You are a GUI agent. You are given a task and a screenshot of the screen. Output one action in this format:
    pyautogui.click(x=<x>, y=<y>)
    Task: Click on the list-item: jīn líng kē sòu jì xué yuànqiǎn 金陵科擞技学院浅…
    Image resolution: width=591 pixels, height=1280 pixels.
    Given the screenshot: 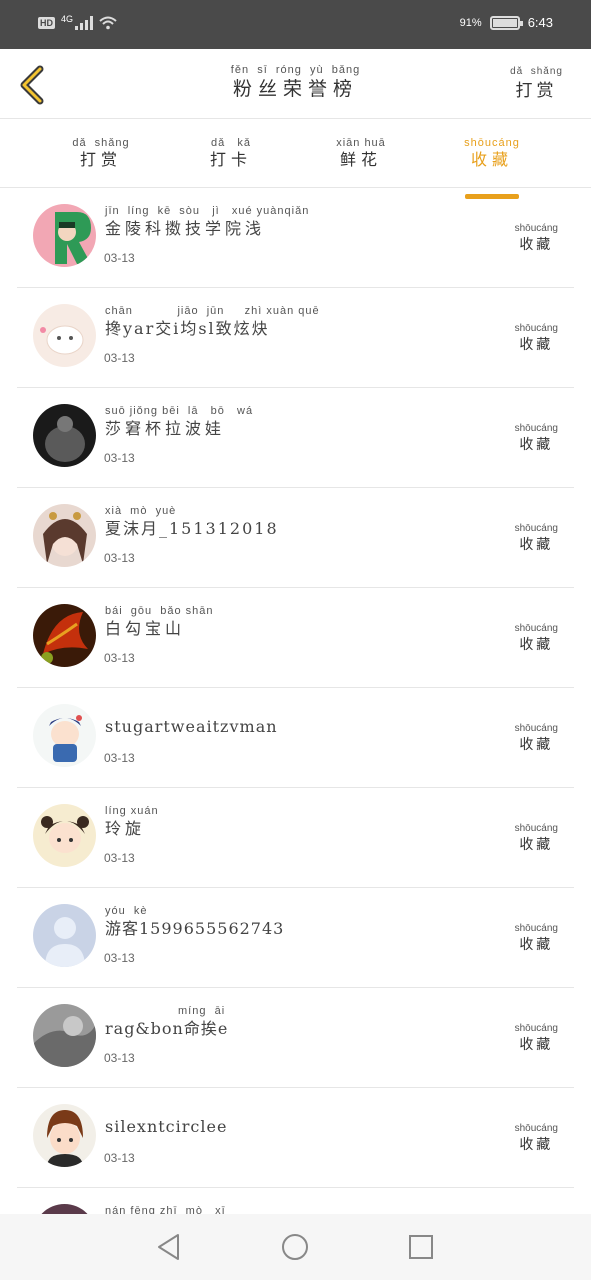 What is the action you would take?
    pyautogui.click(x=295, y=238)
    